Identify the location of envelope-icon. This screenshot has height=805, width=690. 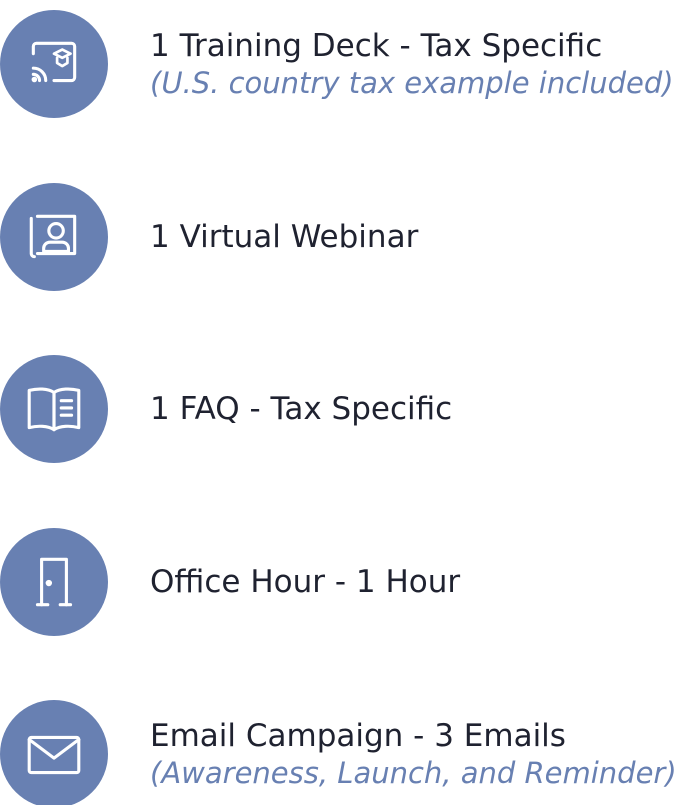
(54, 752).